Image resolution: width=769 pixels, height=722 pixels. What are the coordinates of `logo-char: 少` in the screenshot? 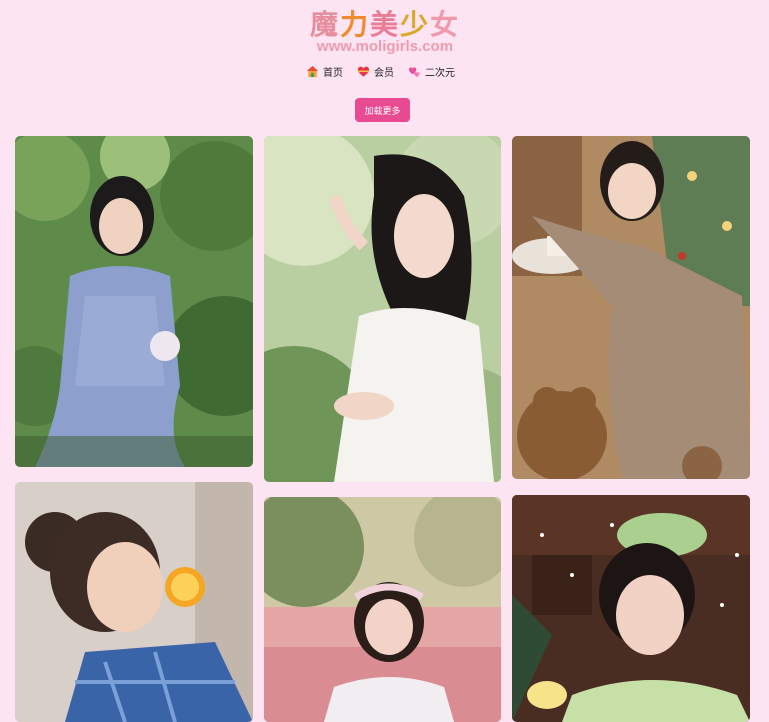 It's located at (415, 24).